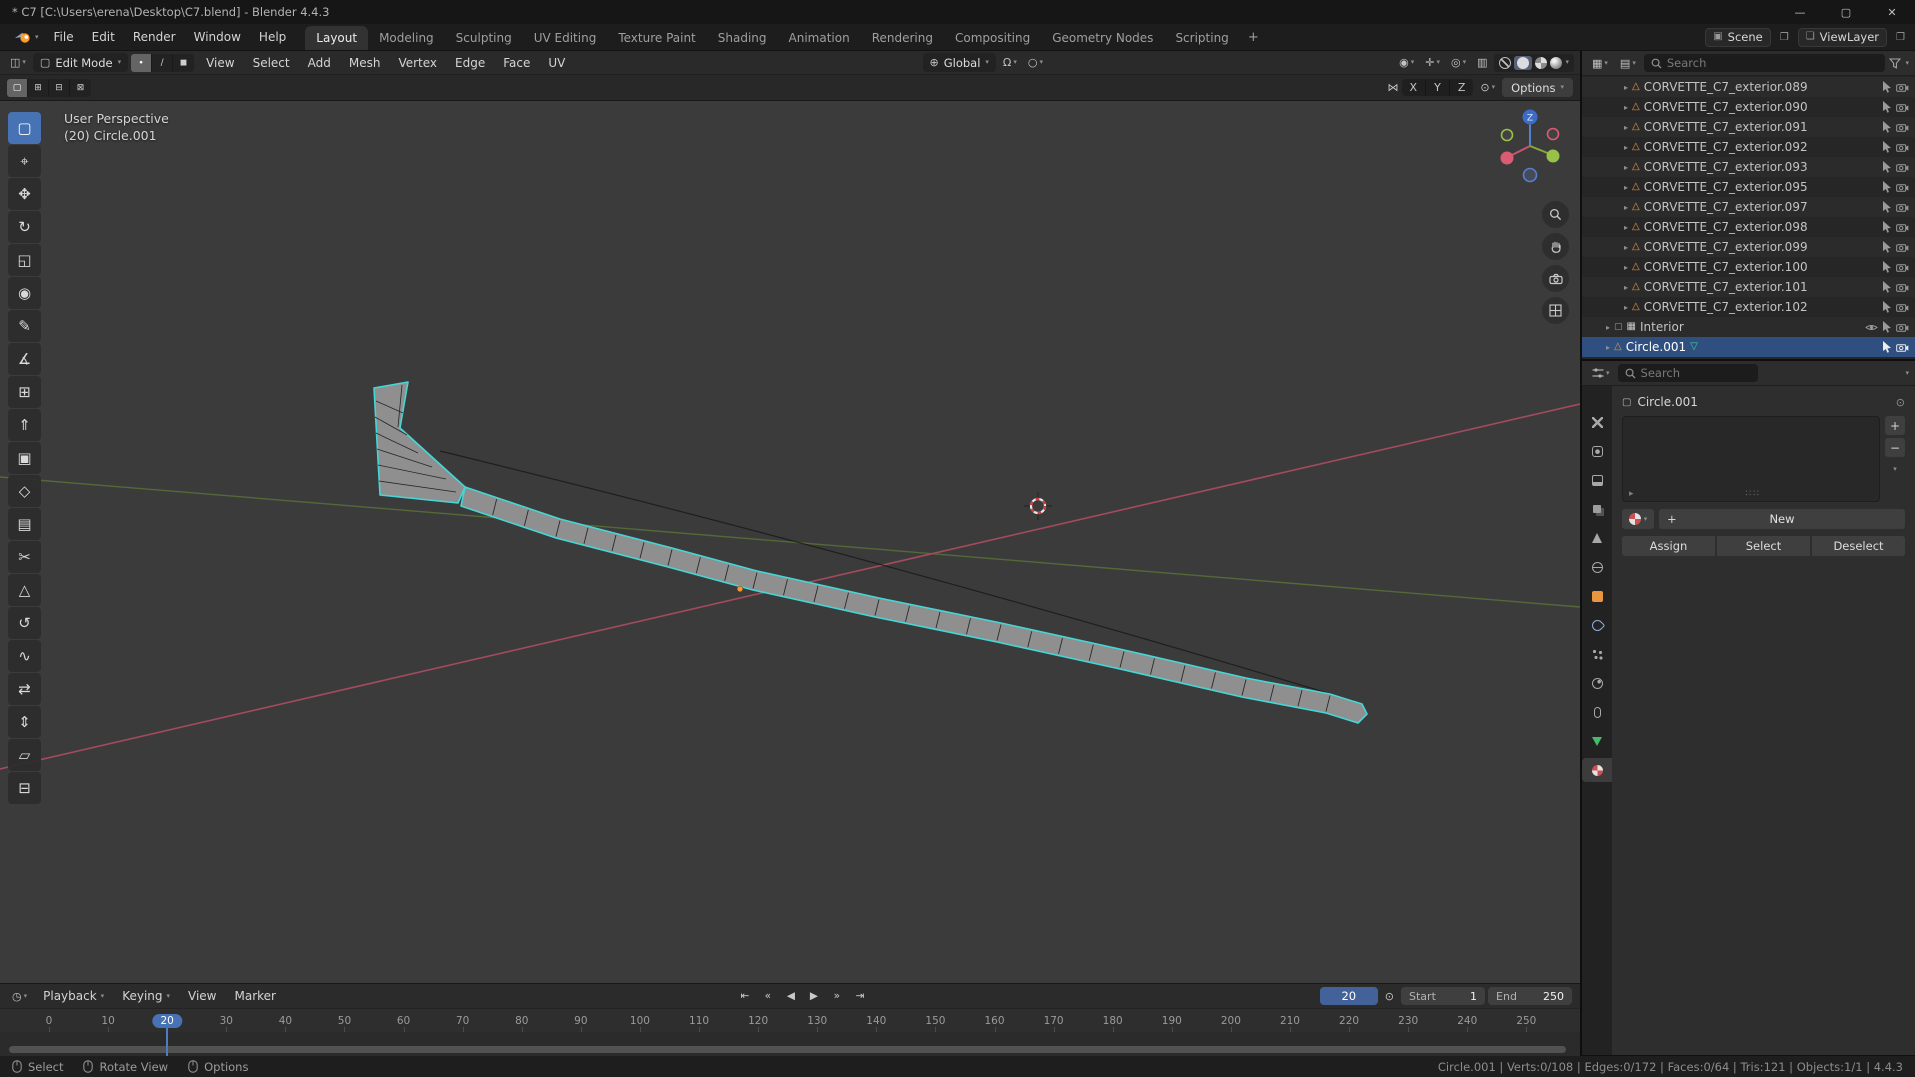 Image resolution: width=1915 pixels, height=1077 pixels. Describe the element at coordinates (1555, 310) in the screenshot. I see `toggle-ortho-button` at that location.